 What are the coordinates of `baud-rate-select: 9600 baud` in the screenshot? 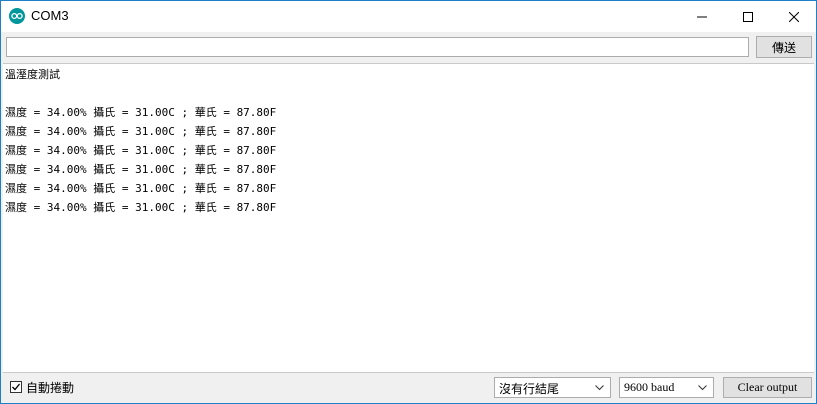 It's located at (666, 387).